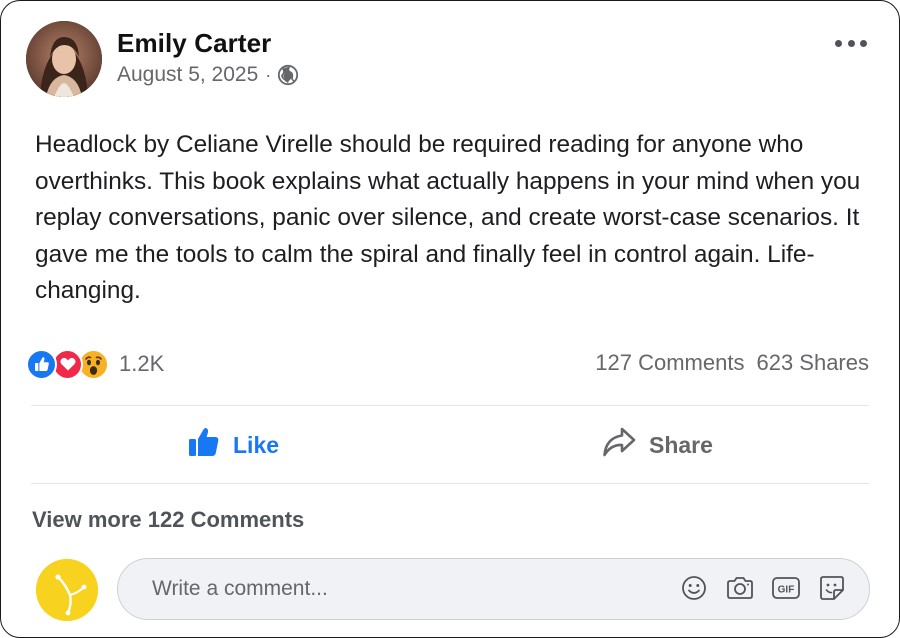 The height and width of the screenshot is (638, 900). Describe the element at coordinates (740, 588) in the screenshot. I see `camera-icon` at that location.